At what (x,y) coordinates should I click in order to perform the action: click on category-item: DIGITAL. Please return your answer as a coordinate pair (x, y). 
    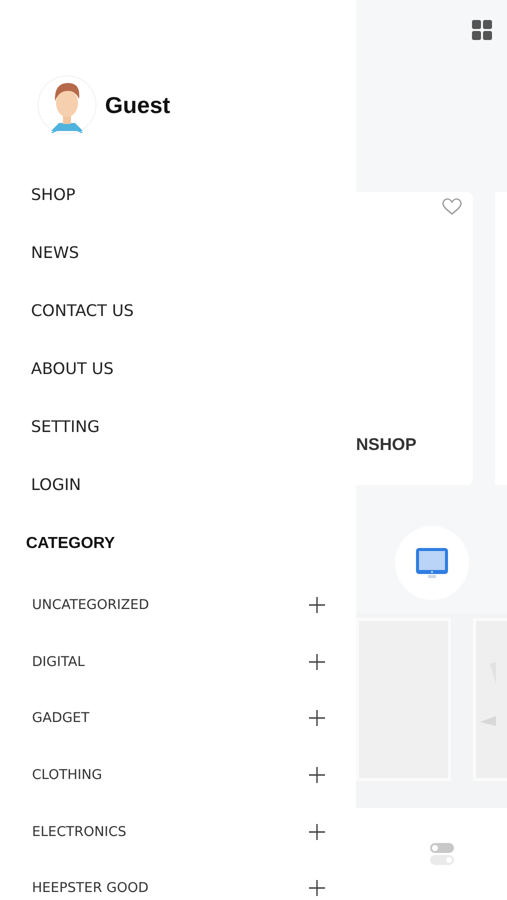
    Looking at the image, I should click on (58, 662).